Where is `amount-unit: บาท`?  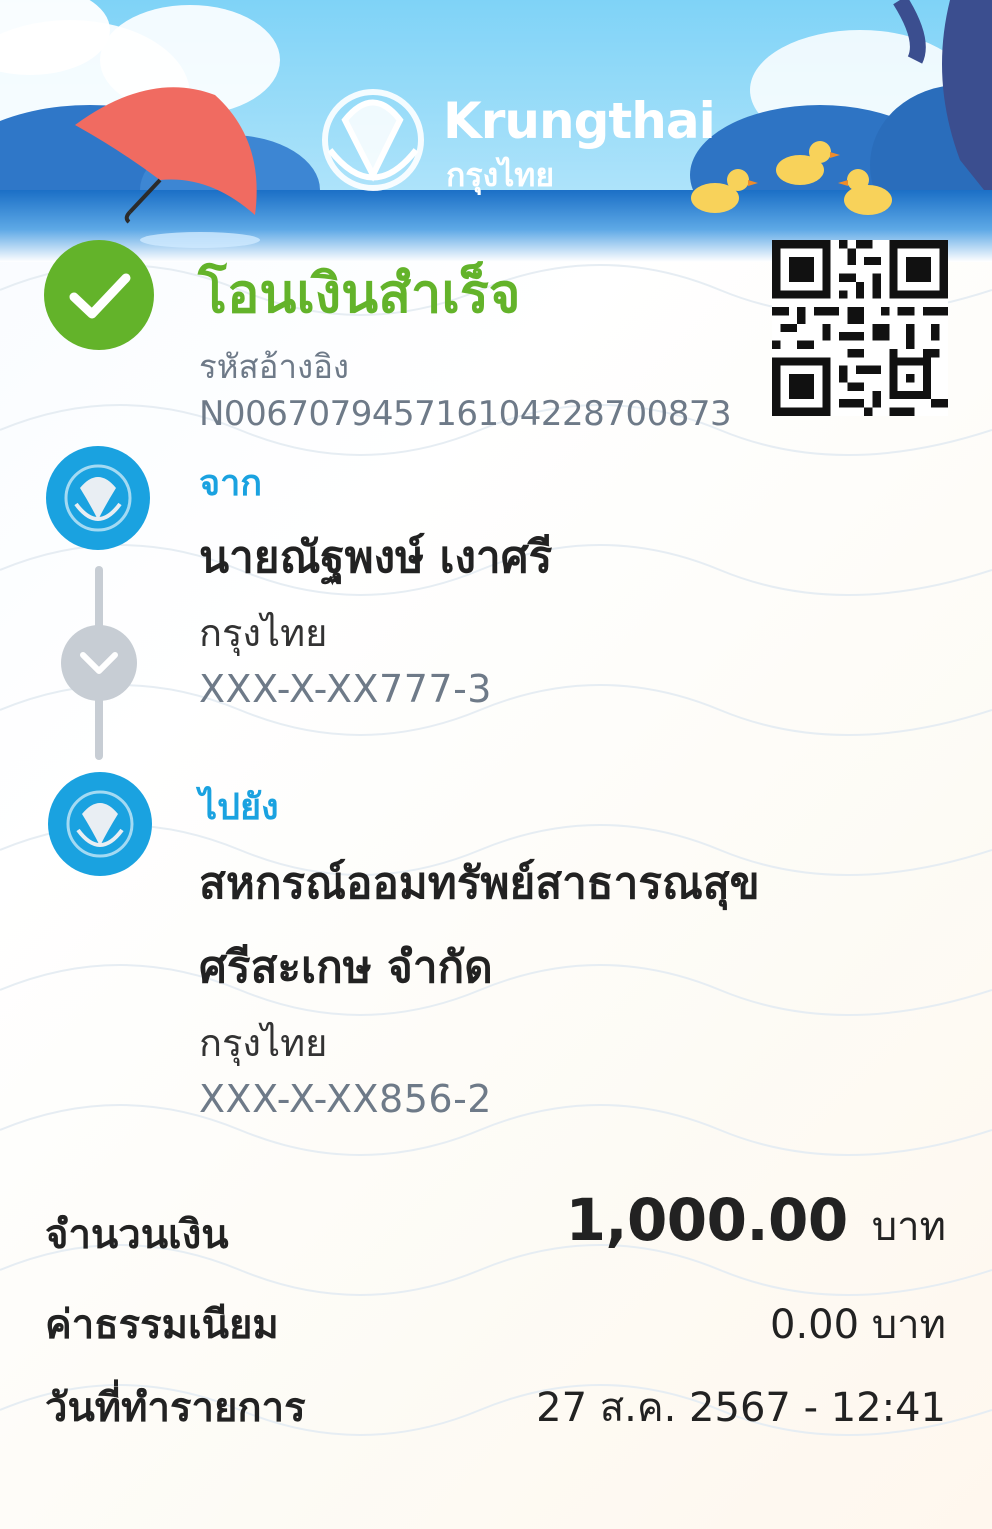 amount-unit: บาท is located at coordinates (908, 1227).